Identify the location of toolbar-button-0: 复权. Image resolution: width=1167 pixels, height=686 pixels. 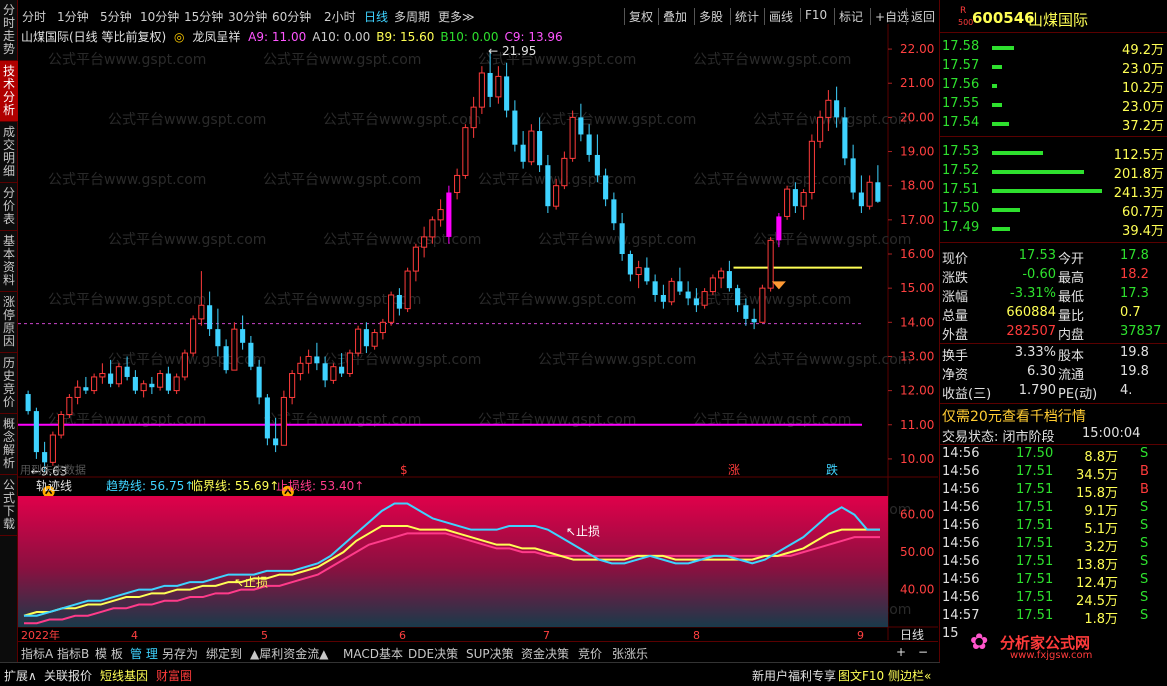
(638, 16).